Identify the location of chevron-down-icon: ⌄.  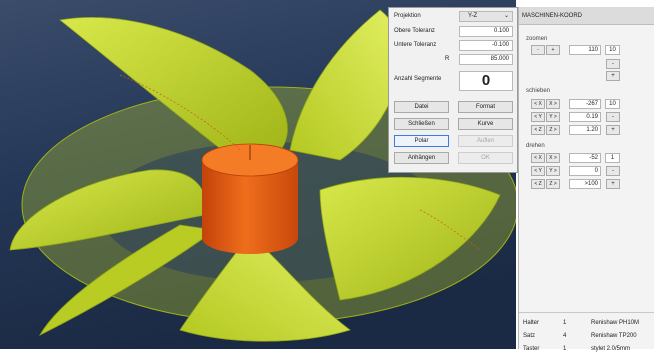
(506, 16).